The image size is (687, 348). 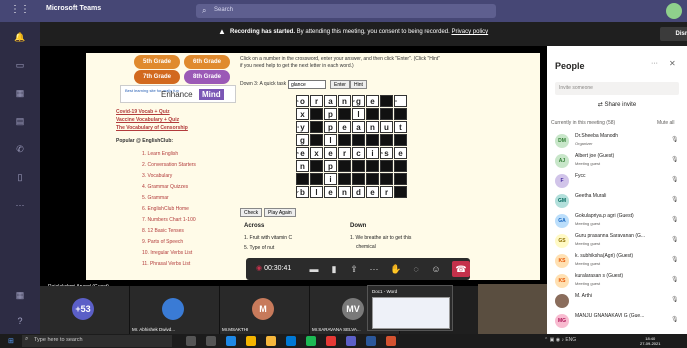 I want to click on participant-tile: +53, so click(x=85, y=310).